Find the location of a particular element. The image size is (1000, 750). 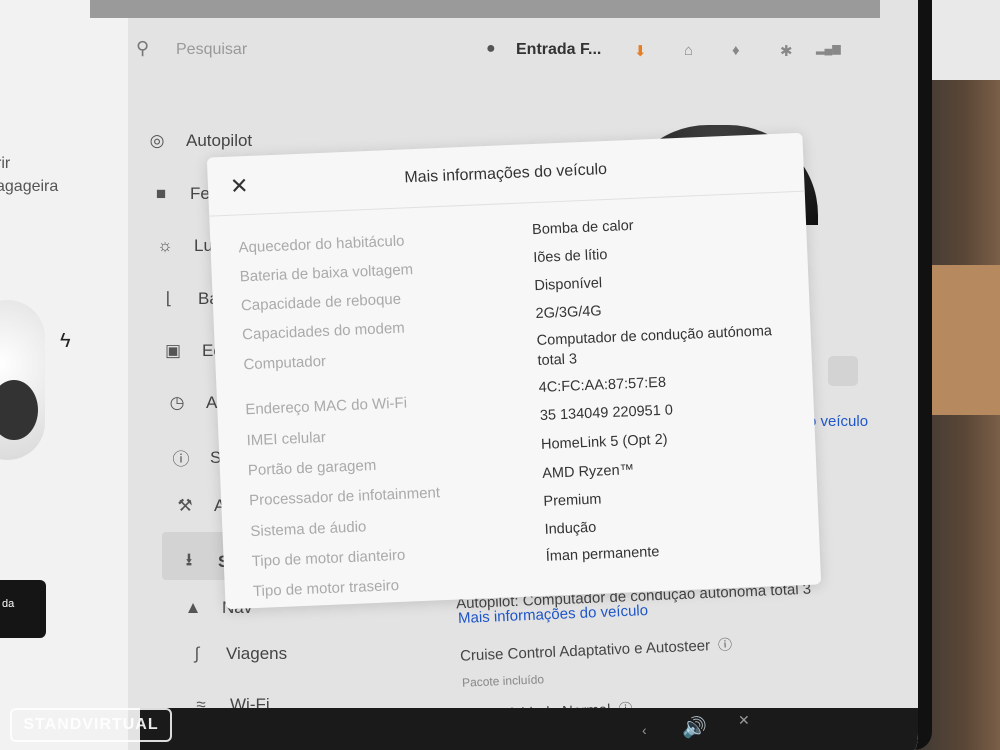

info-icon: ⓘ is located at coordinates (725, 644).